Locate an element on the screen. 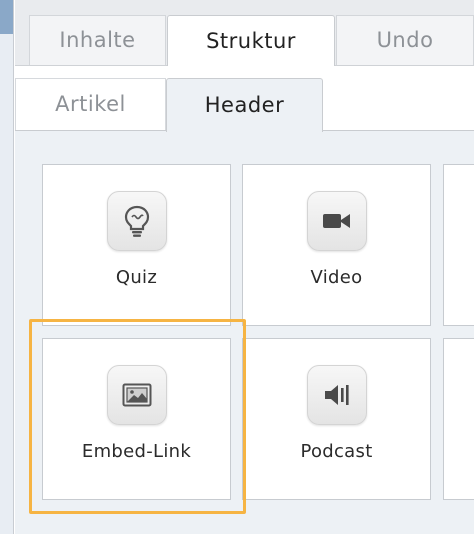  video-tile: Video is located at coordinates (336, 245).